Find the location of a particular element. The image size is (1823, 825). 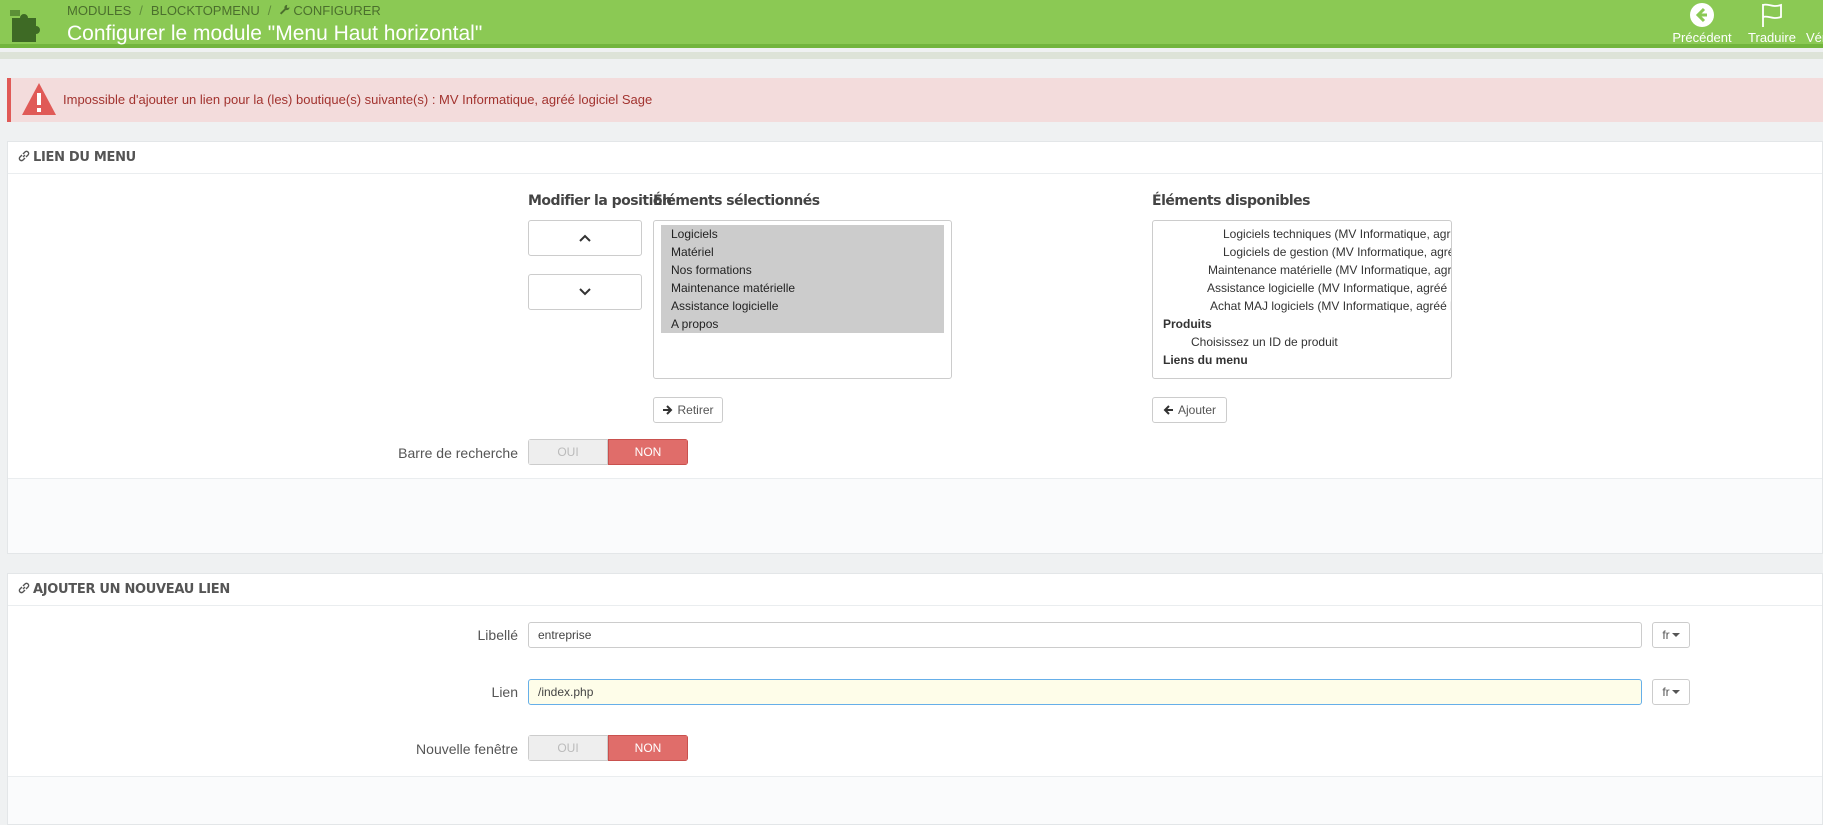

label-field-label: Libellé is located at coordinates (497, 635).